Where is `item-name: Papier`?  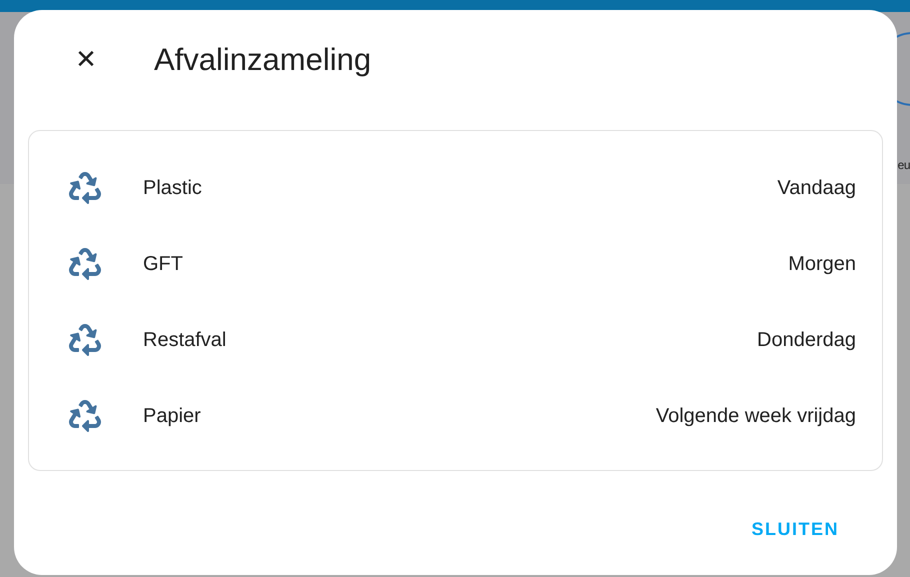 item-name: Papier is located at coordinates (172, 416).